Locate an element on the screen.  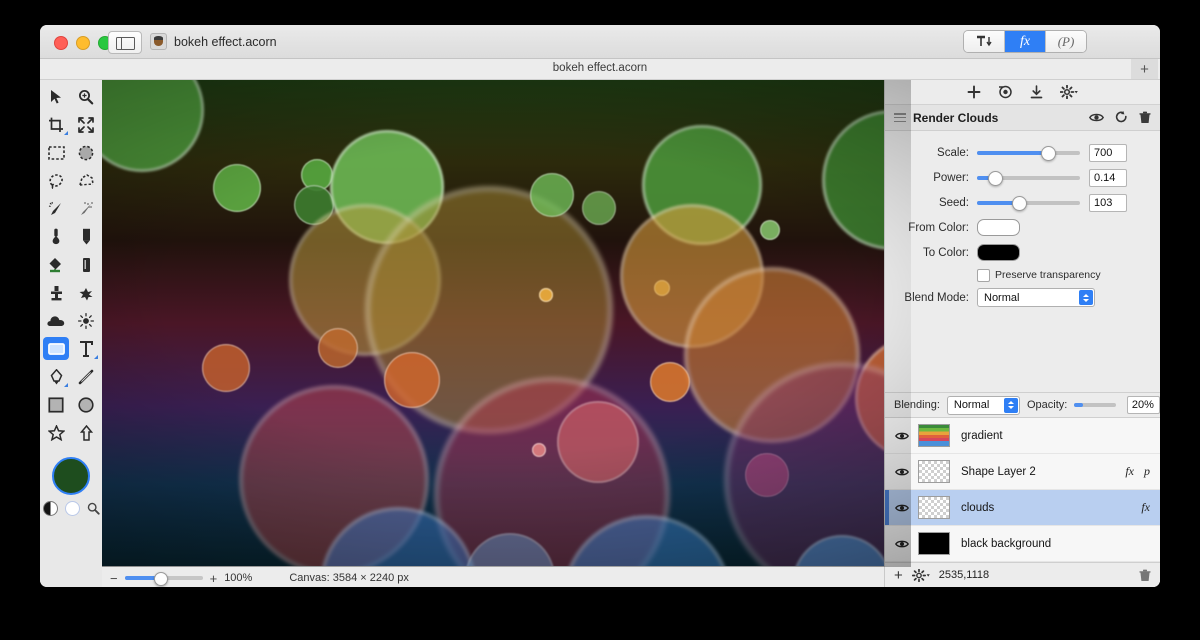
power-slider-knob is located at coordinates (995, 178).